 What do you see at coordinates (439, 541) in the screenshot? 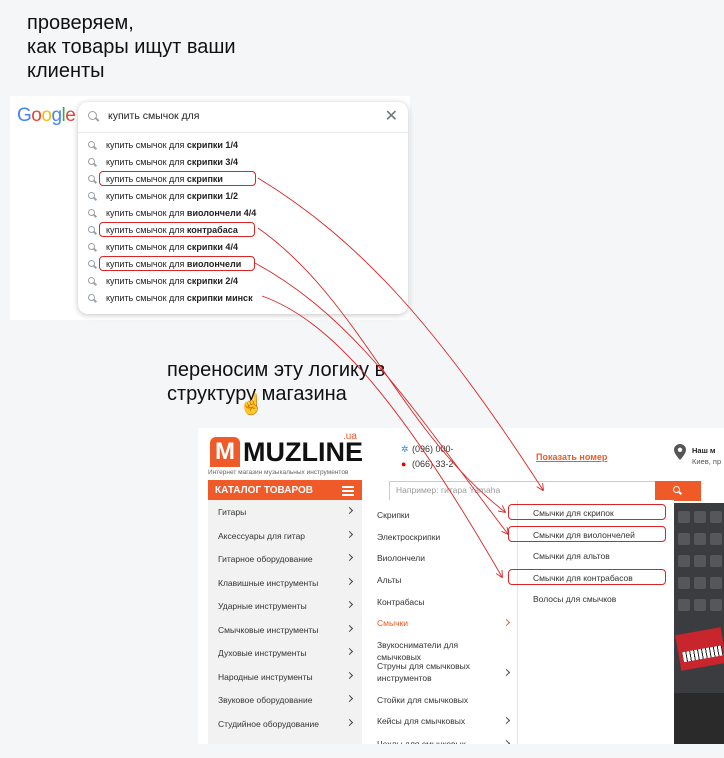
I see `subcategory-item: Электроскрипки` at bounding box center [439, 541].